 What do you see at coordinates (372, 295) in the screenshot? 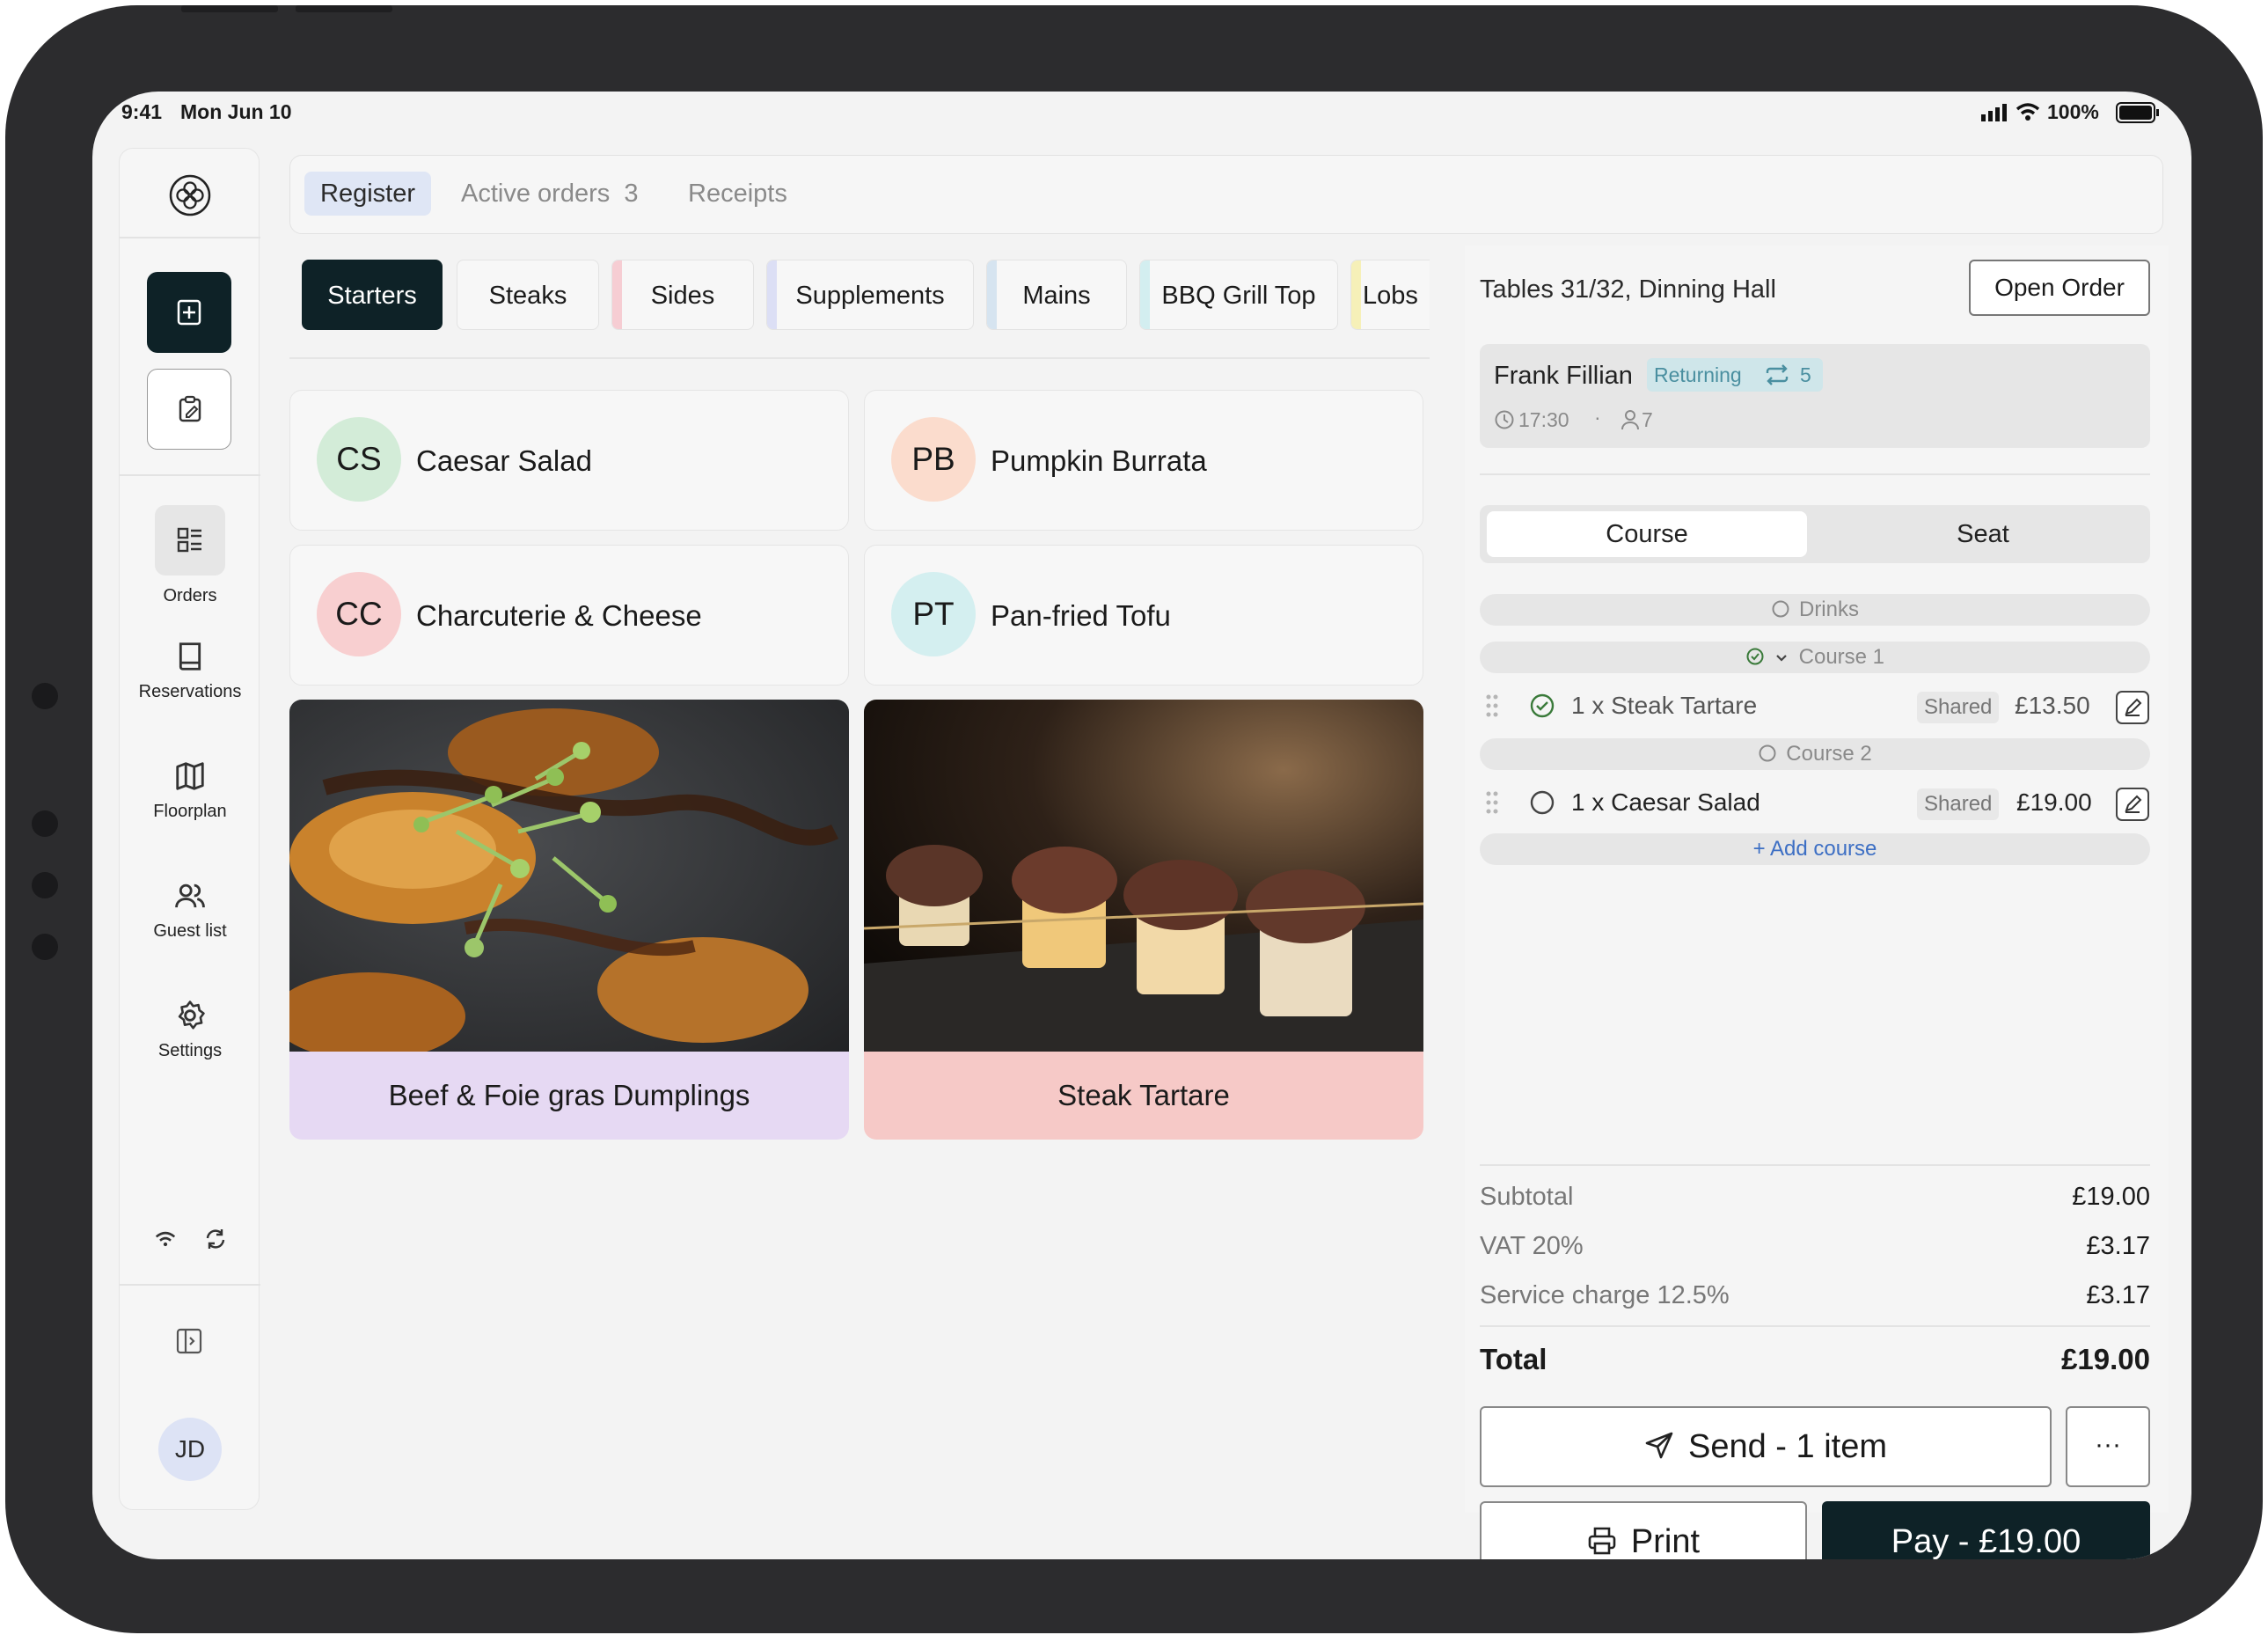
I see `category-starters: Starters` at bounding box center [372, 295].